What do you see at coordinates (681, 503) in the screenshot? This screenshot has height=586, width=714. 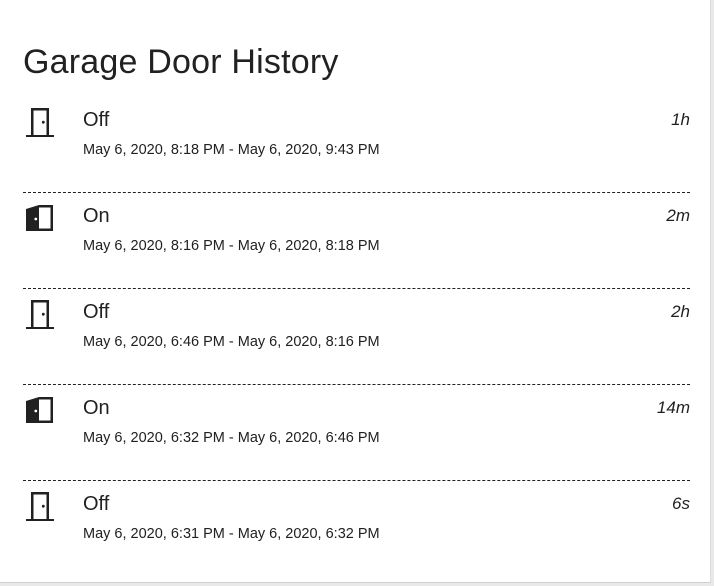 I see `entry-duration: 6s` at bounding box center [681, 503].